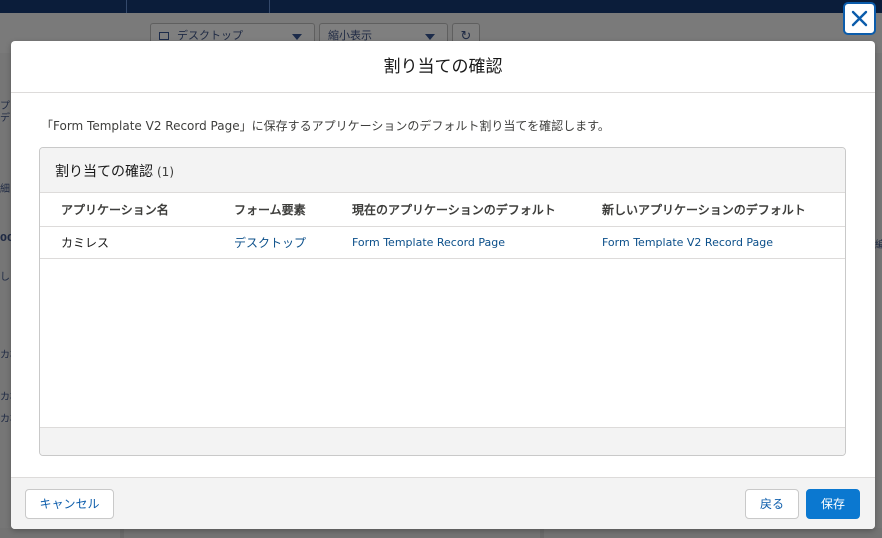  Describe the element at coordinates (442, 170) in the screenshot. I see `card-header: 割り当ての確認 (1)` at that location.